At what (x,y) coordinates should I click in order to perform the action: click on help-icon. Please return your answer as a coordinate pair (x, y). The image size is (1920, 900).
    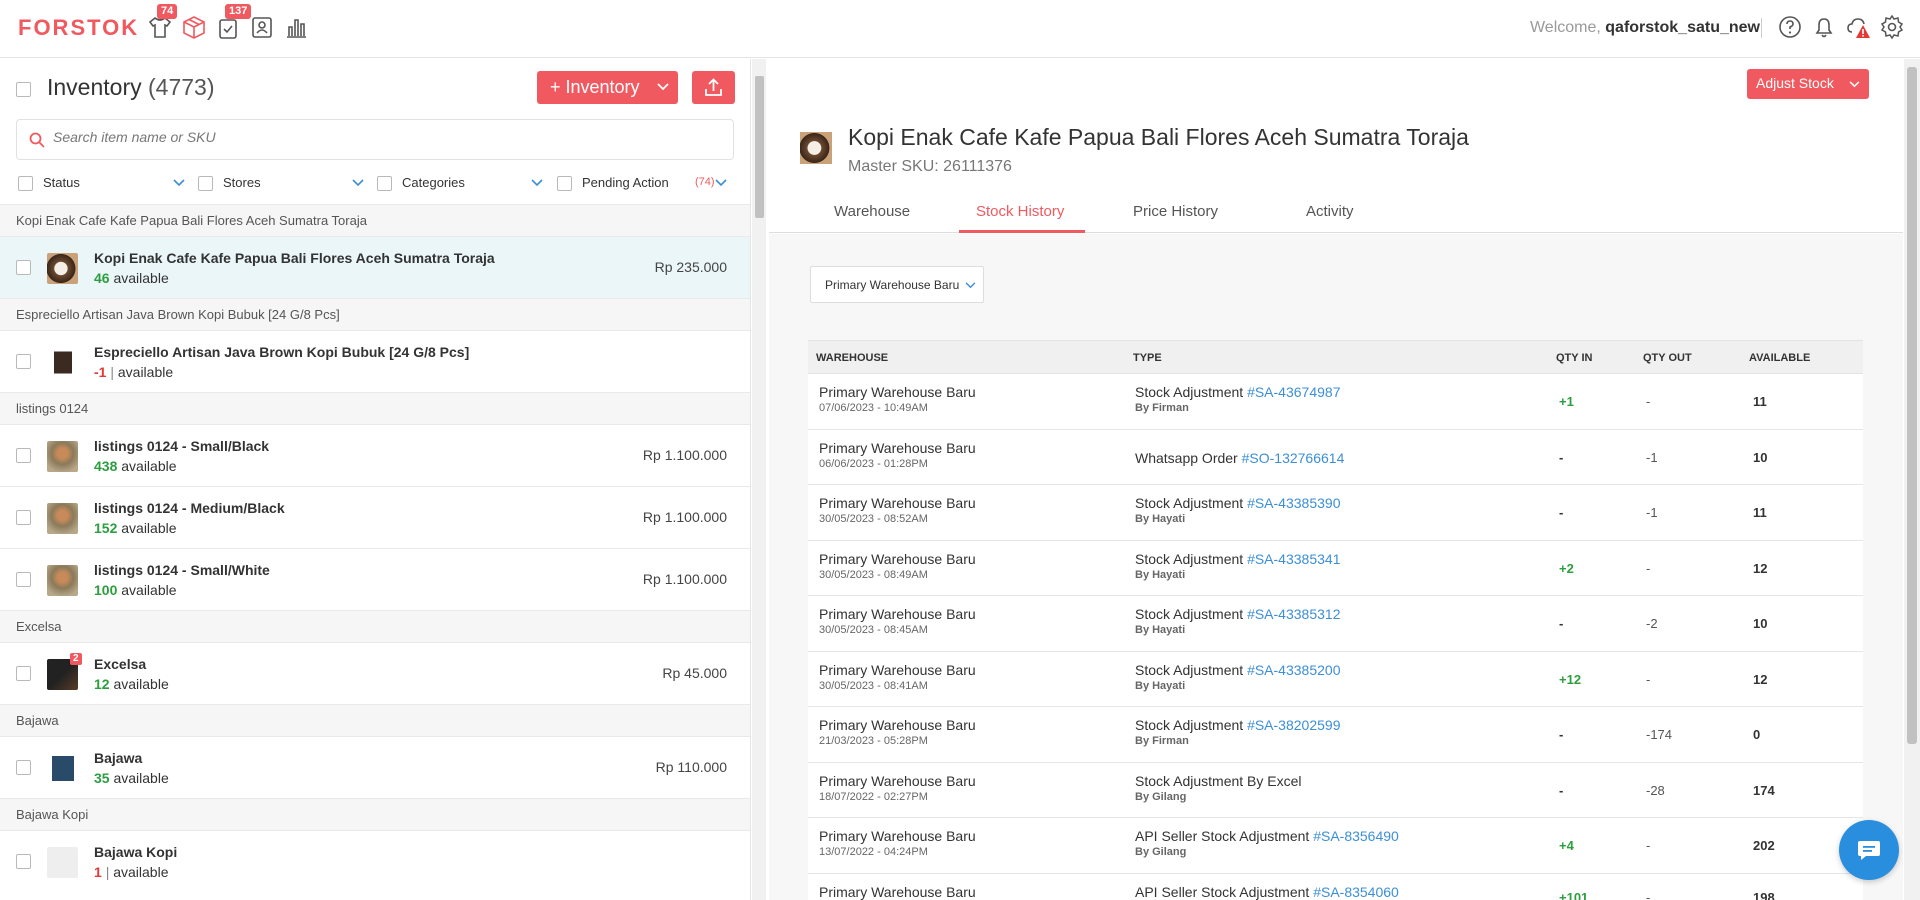
    Looking at the image, I should click on (1790, 27).